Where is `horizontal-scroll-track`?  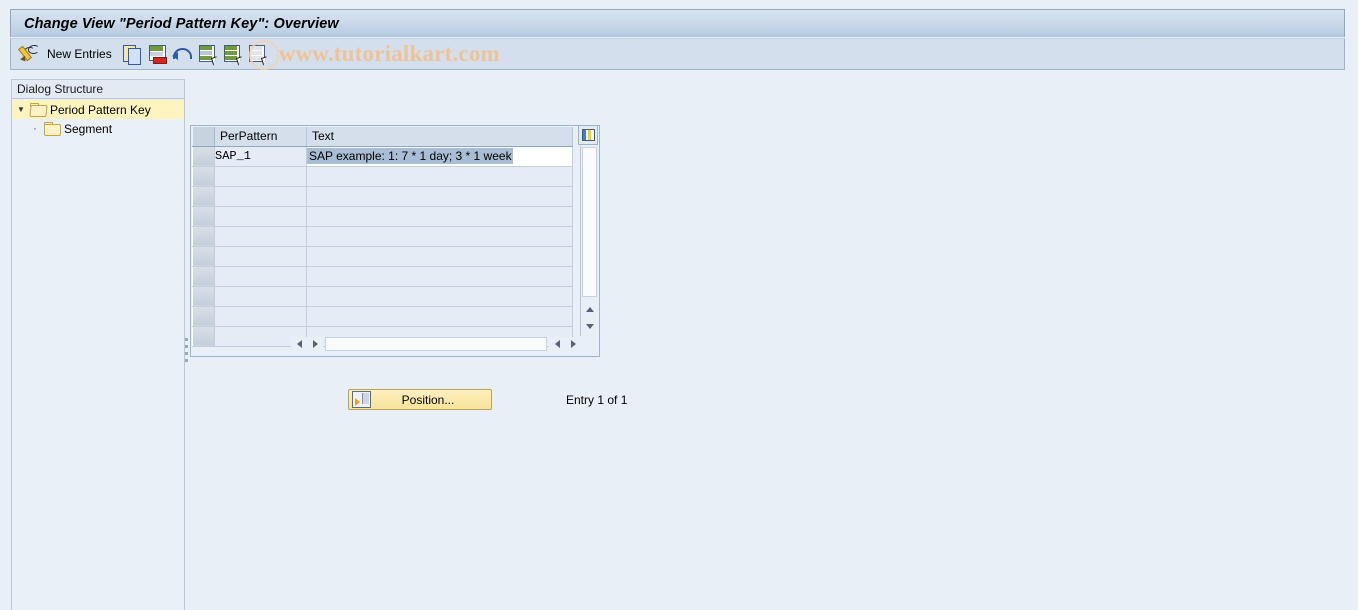
horizontal-scroll-track is located at coordinates (436, 344).